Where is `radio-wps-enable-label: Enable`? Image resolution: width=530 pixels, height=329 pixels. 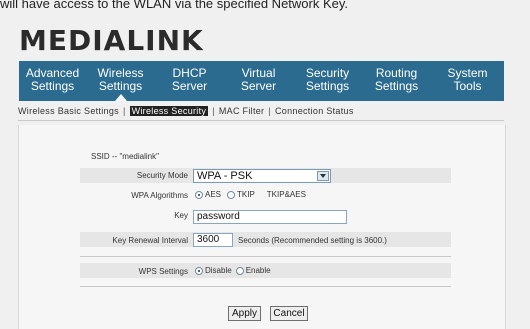 radio-wps-enable-label: Enable is located at coordinates (258, 270).